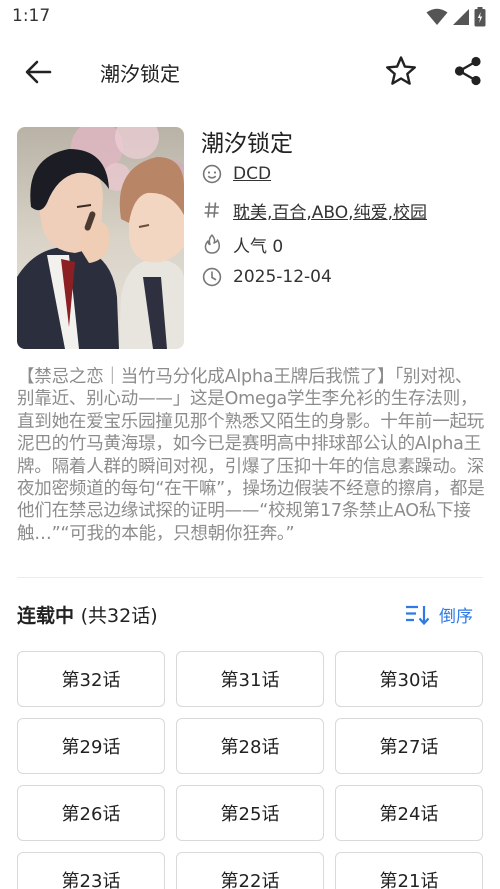  I want to click on battery-icon, so click(480, 17).